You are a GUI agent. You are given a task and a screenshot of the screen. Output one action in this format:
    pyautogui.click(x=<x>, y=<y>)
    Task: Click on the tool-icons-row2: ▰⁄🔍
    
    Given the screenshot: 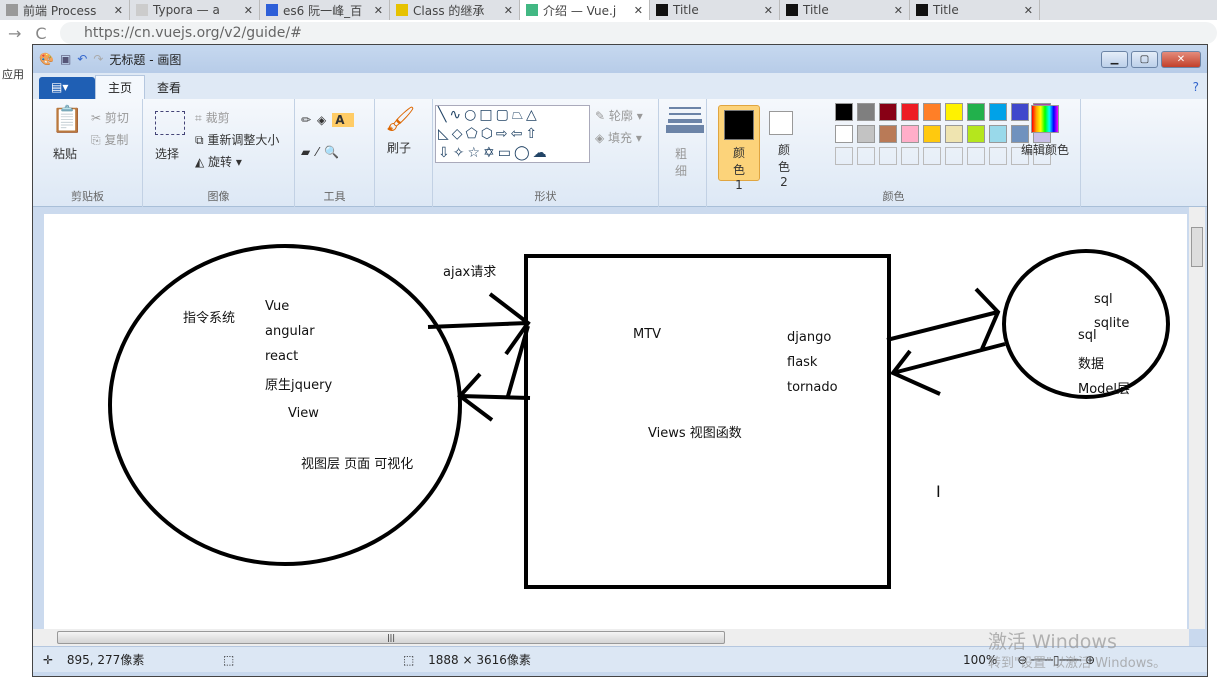 What is the action you would take?
    pyautogui.click(x=323, y=152)
    